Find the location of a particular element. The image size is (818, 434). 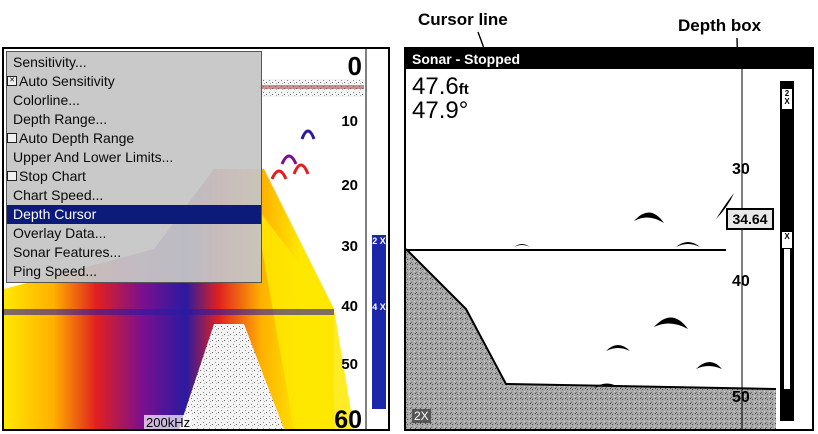

menu-item-auto-sensitivity: ✕ Auto Sensitivity is located at coordinates (134, 81).